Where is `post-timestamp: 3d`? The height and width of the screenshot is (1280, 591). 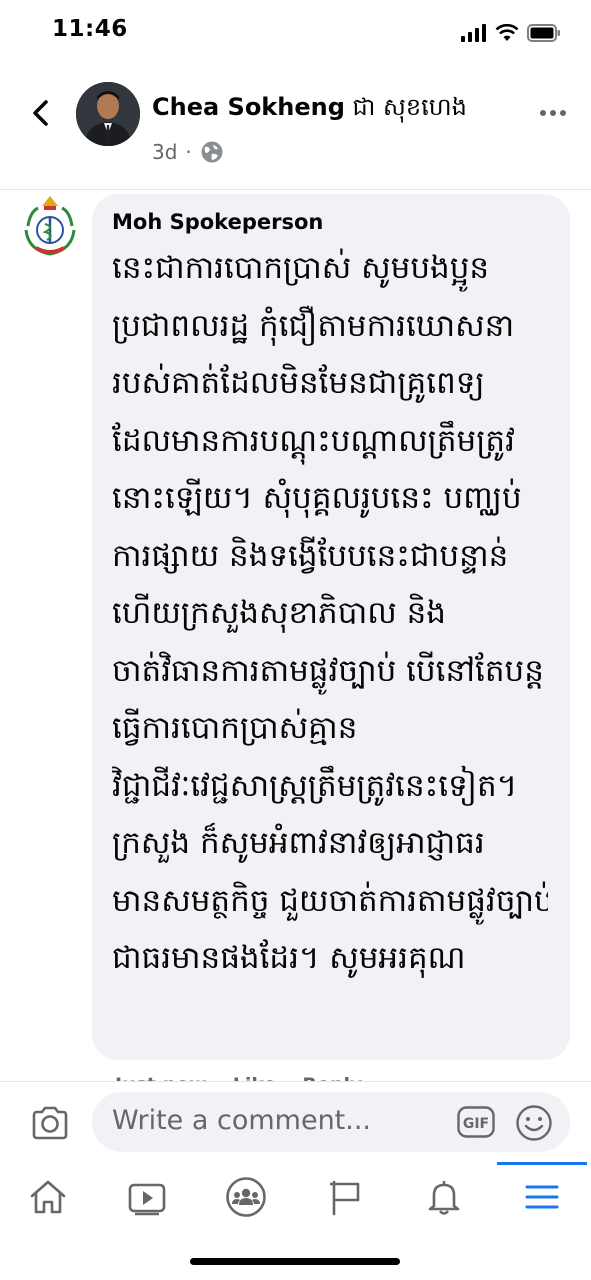 post-timestamp: 3d is located at coordinates (164, 152).